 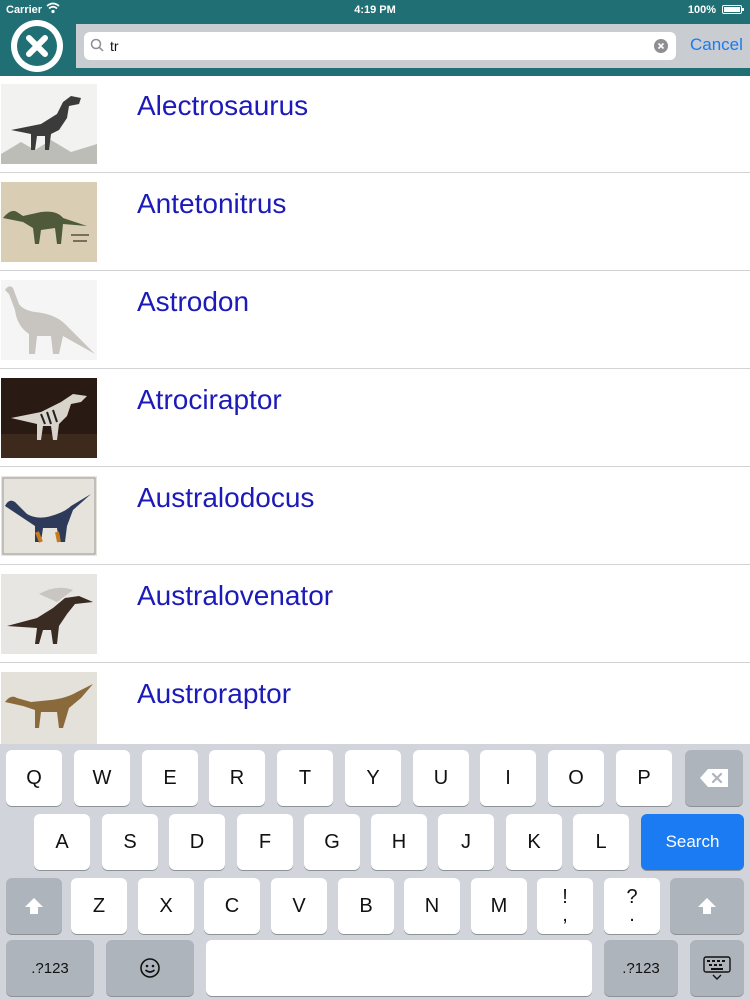 What do you see at coordinates (223, 105) in the screenshot?
I see `result-name: Alectrosaurus` at bounding box center [223, 105].